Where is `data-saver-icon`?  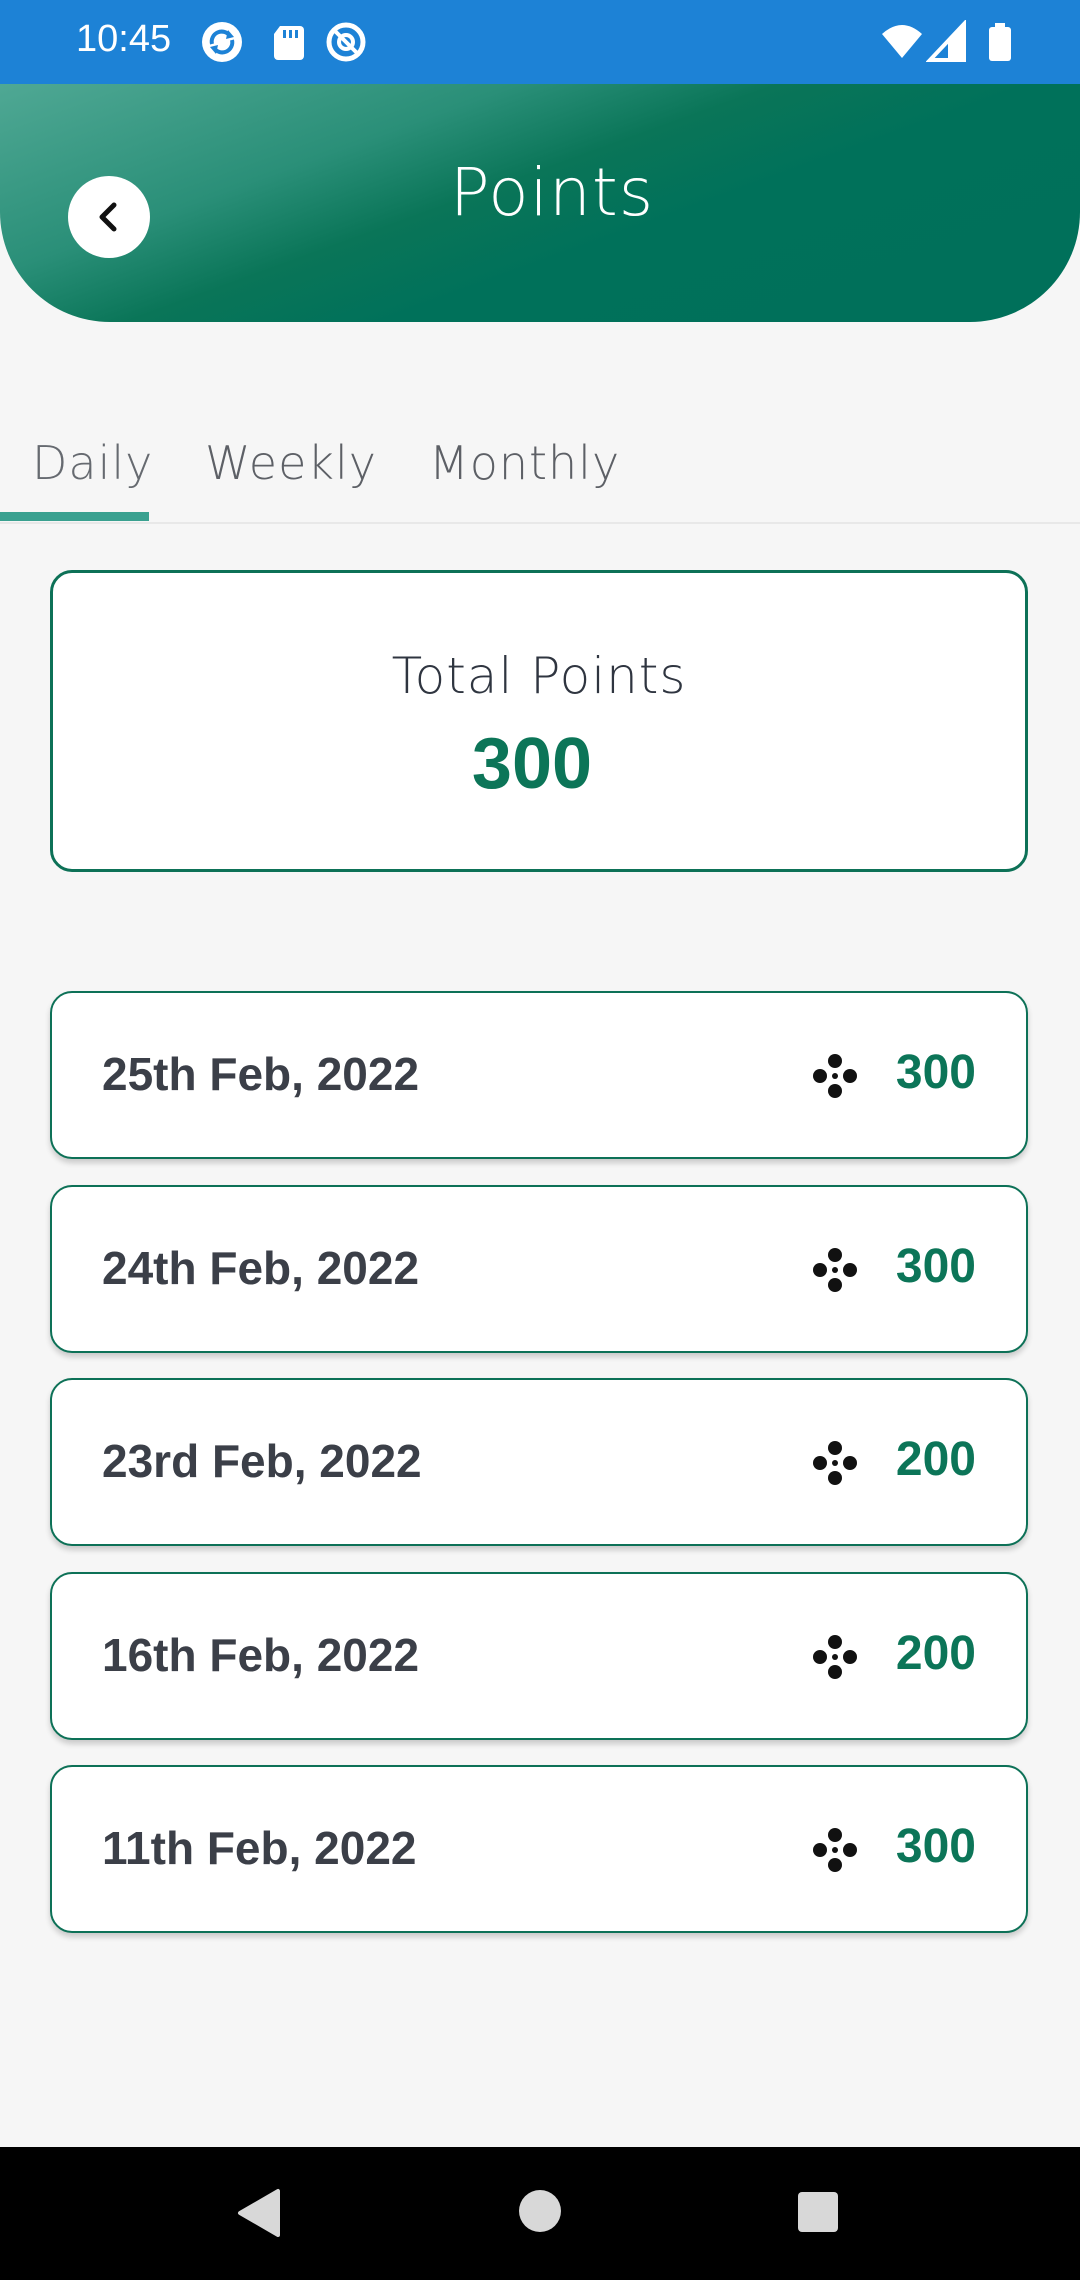 data-saver-icon is located at coordinates (346, 42).